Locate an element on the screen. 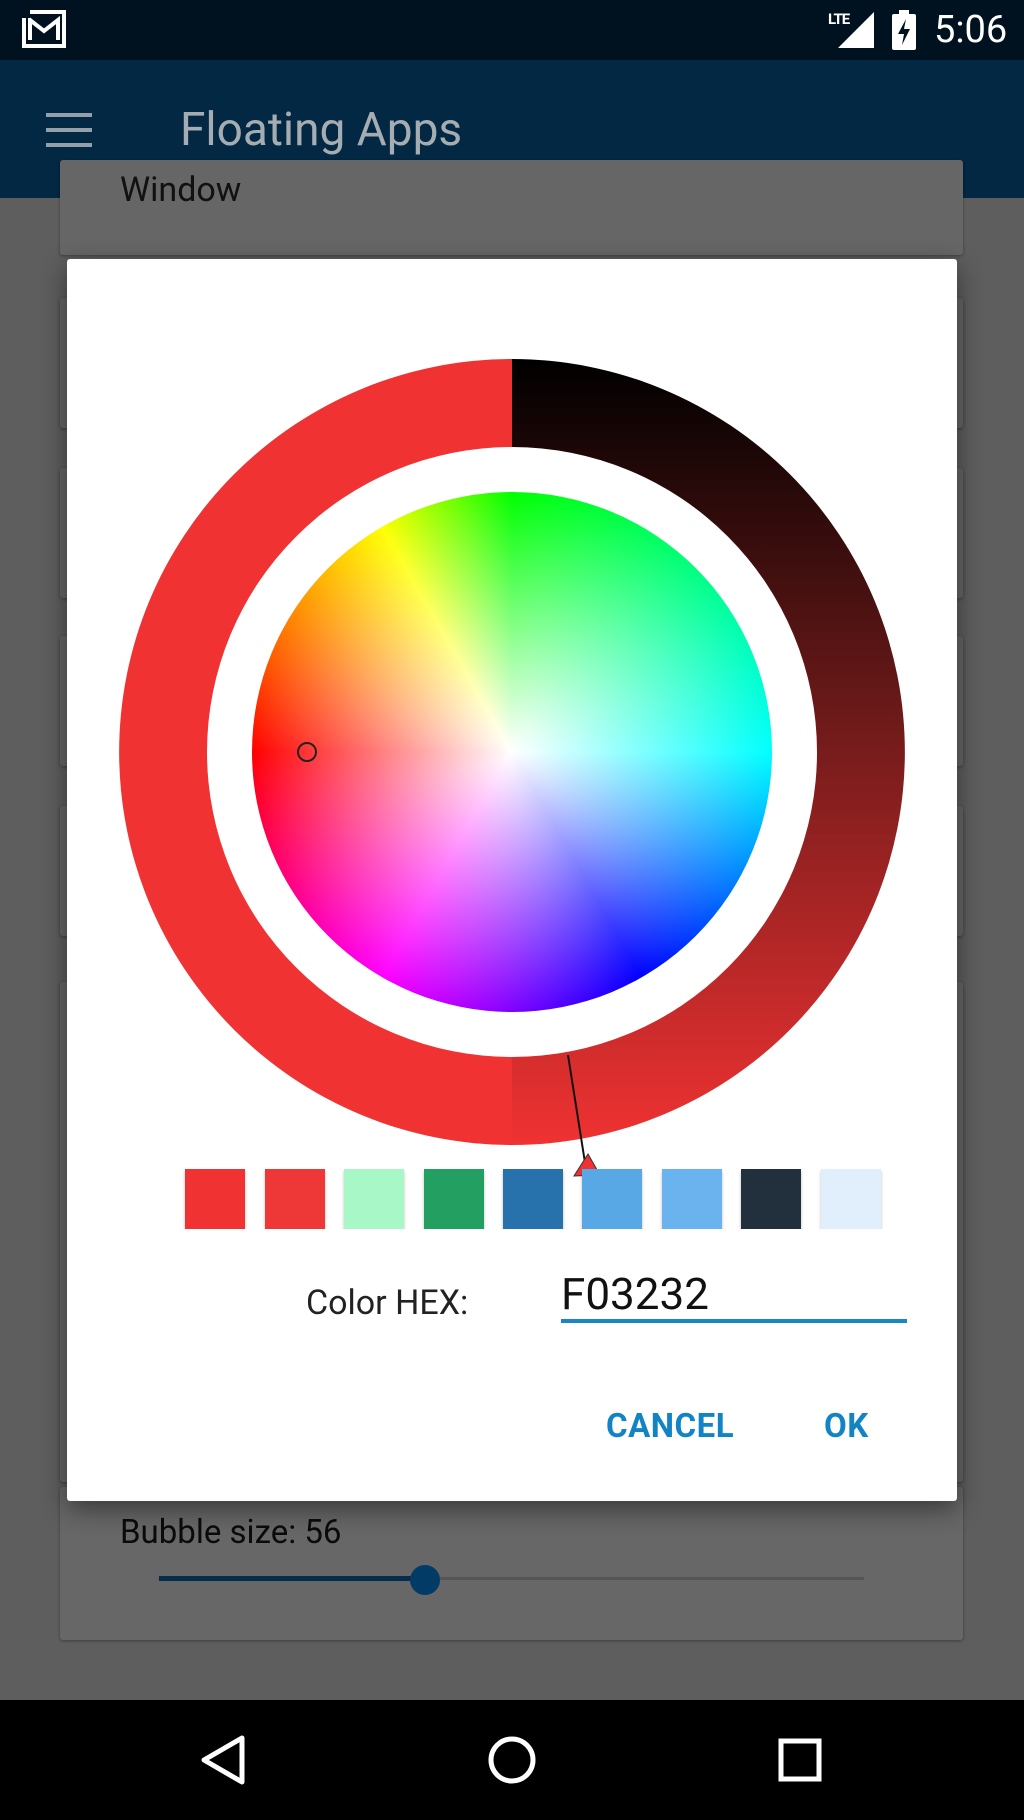 This screenshot has width=1024, height=1820. bubble-size-slider-thumb is located at coordinates (425, 1580).